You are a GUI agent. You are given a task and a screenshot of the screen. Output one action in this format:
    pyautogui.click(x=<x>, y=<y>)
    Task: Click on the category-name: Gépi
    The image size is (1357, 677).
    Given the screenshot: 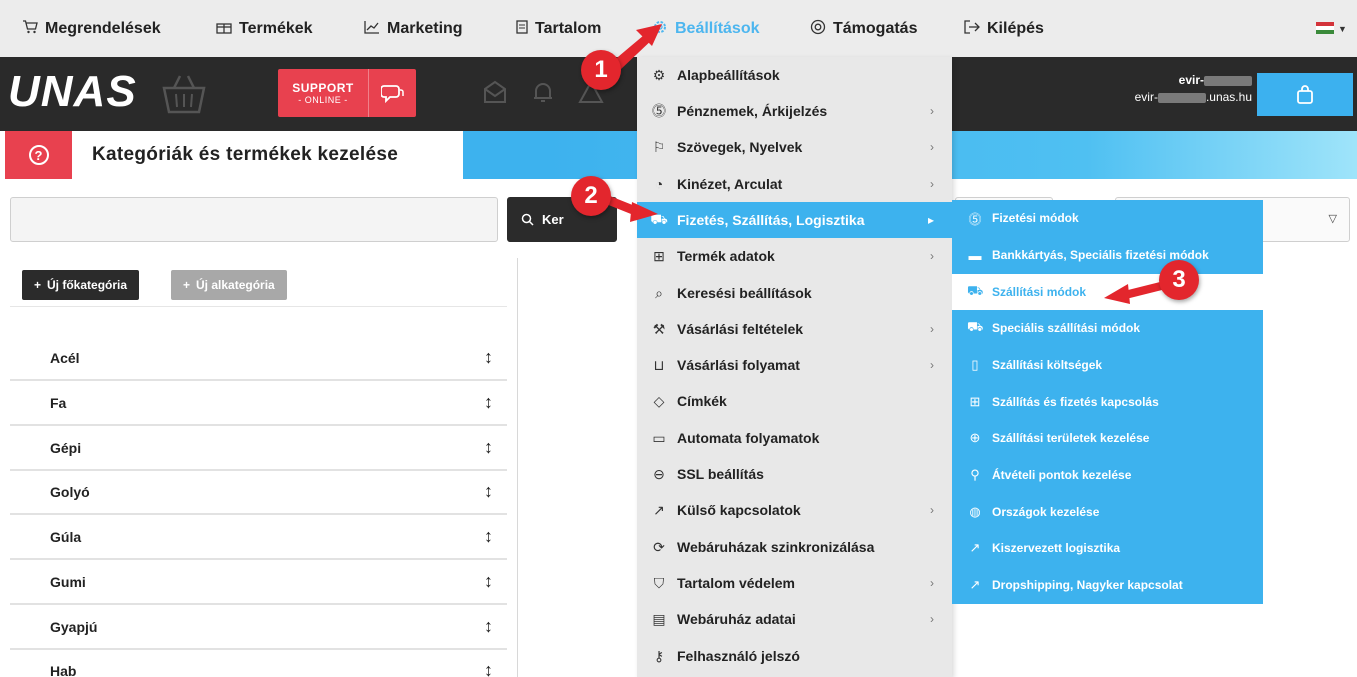 What is the action you would take?
    pyautogui.click(x=66, y=447)
    